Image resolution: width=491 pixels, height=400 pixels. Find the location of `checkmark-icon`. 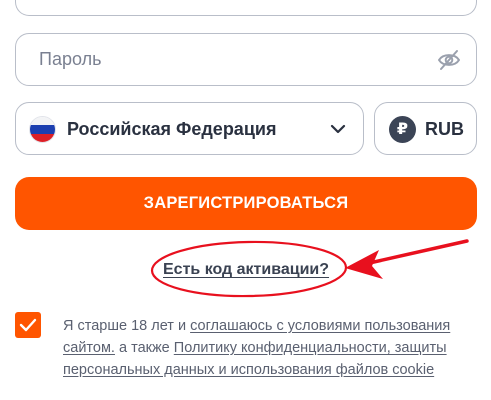

checkmark-icon is located at coordinates (28, 325).